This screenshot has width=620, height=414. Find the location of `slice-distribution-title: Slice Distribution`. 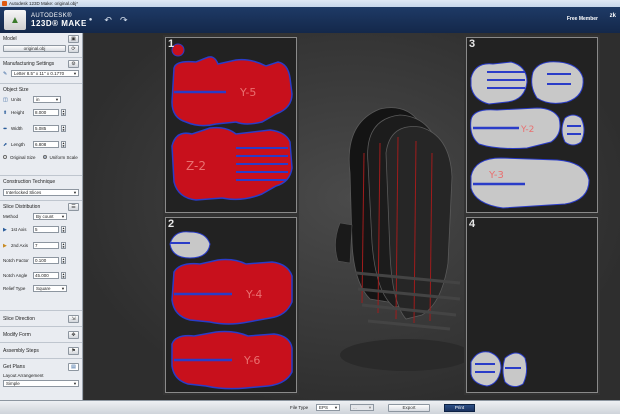

slice-distribution-title: Slice Distribution is located at coordinates (22, 207).